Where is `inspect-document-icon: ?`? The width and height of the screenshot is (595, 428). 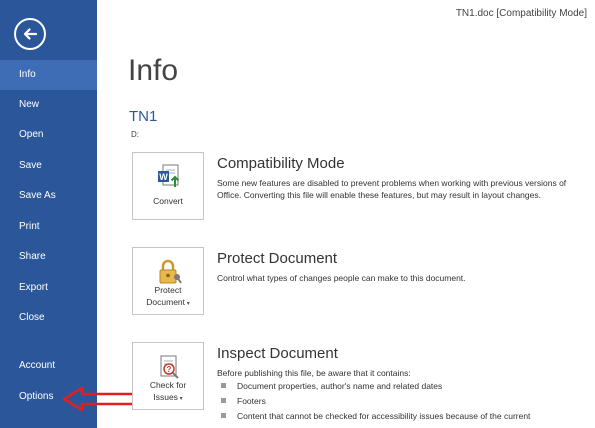
inspect-document-icon: ? is located at coordinates (169, 367).